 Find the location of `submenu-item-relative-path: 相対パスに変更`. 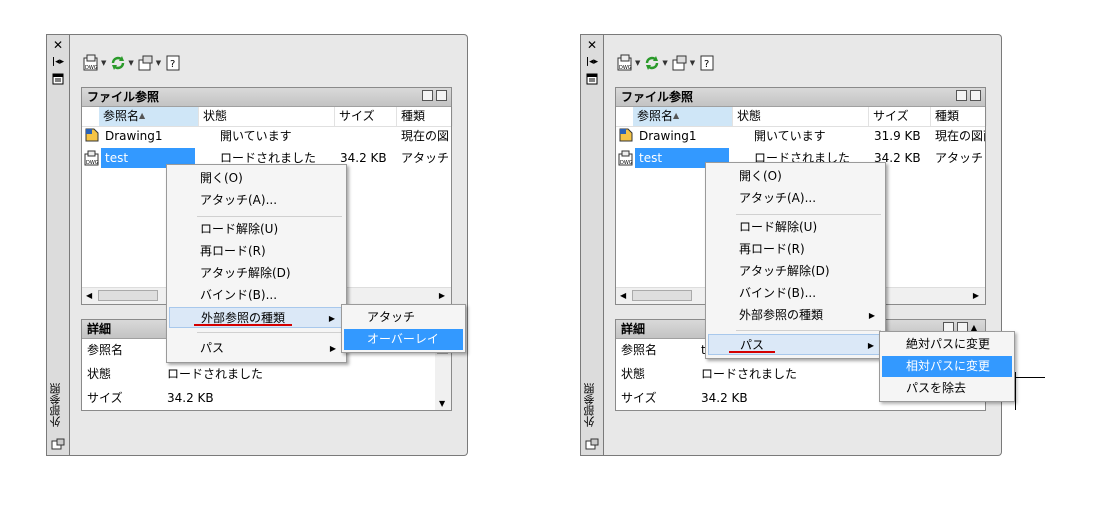

submenu-item-relative-path: 相対パスに変更 is located at coordinates (947, 366).